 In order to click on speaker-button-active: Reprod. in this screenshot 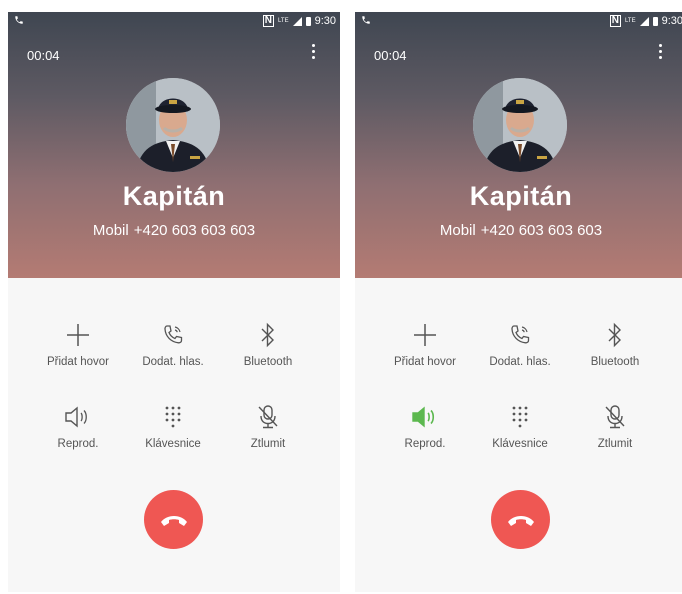, I will do `click(425, 426)`.